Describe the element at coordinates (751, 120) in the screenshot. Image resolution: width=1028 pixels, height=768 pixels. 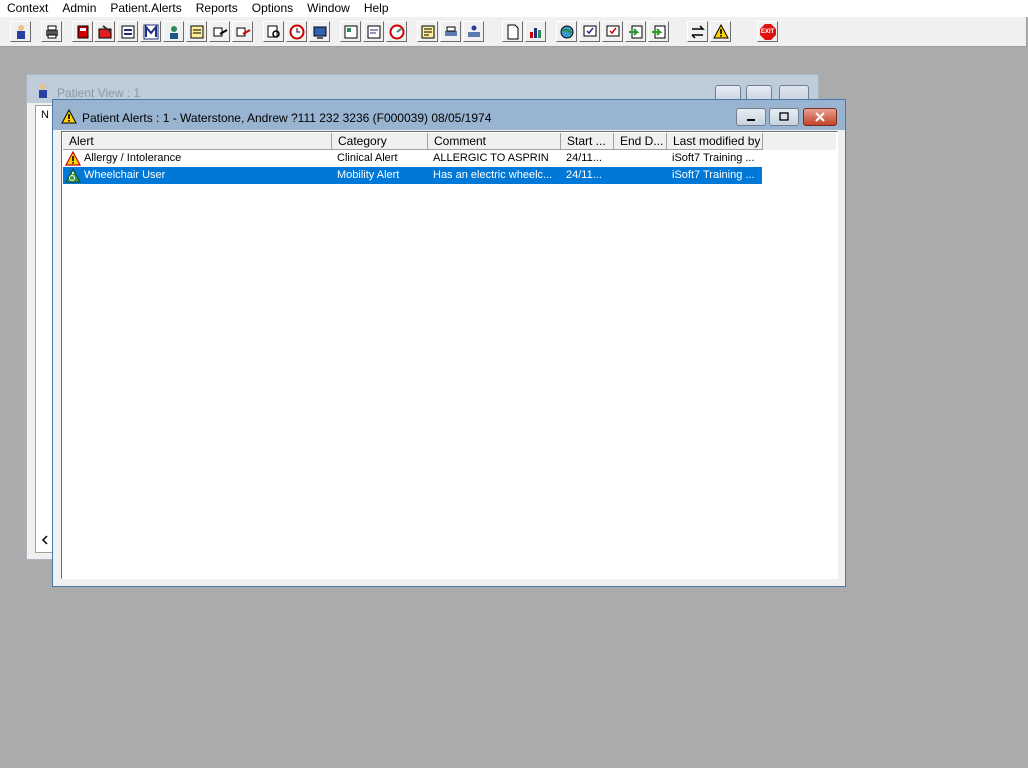
I see `minimize-icon` at that location.